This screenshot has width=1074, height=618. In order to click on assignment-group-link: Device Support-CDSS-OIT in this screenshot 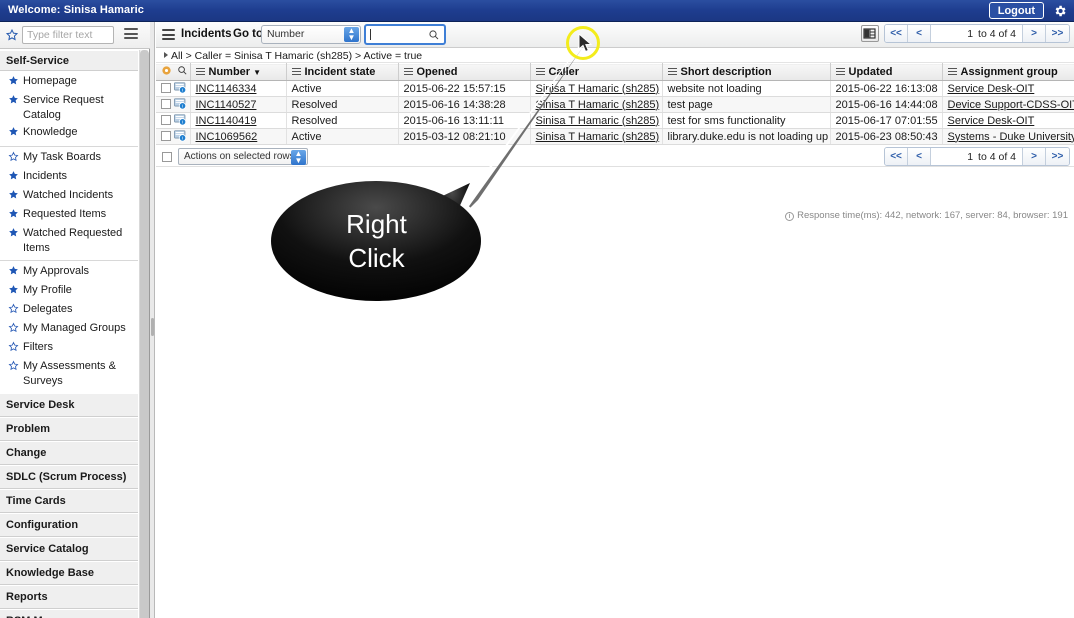, I will do `click(1011, 105)`.